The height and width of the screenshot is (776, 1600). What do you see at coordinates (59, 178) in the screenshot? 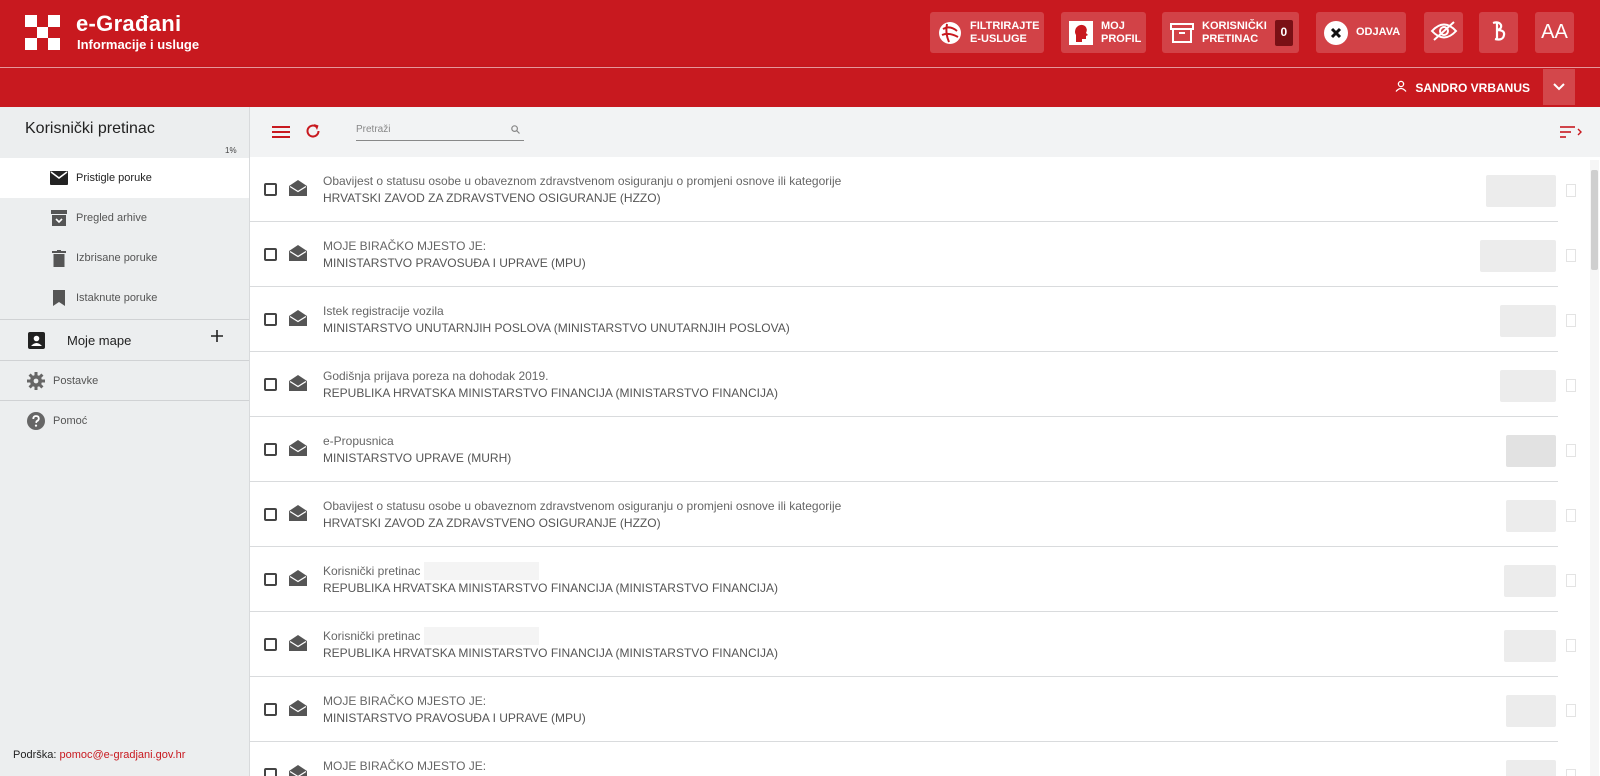
I see `envelope-icon` at bounding box center [59, 178].